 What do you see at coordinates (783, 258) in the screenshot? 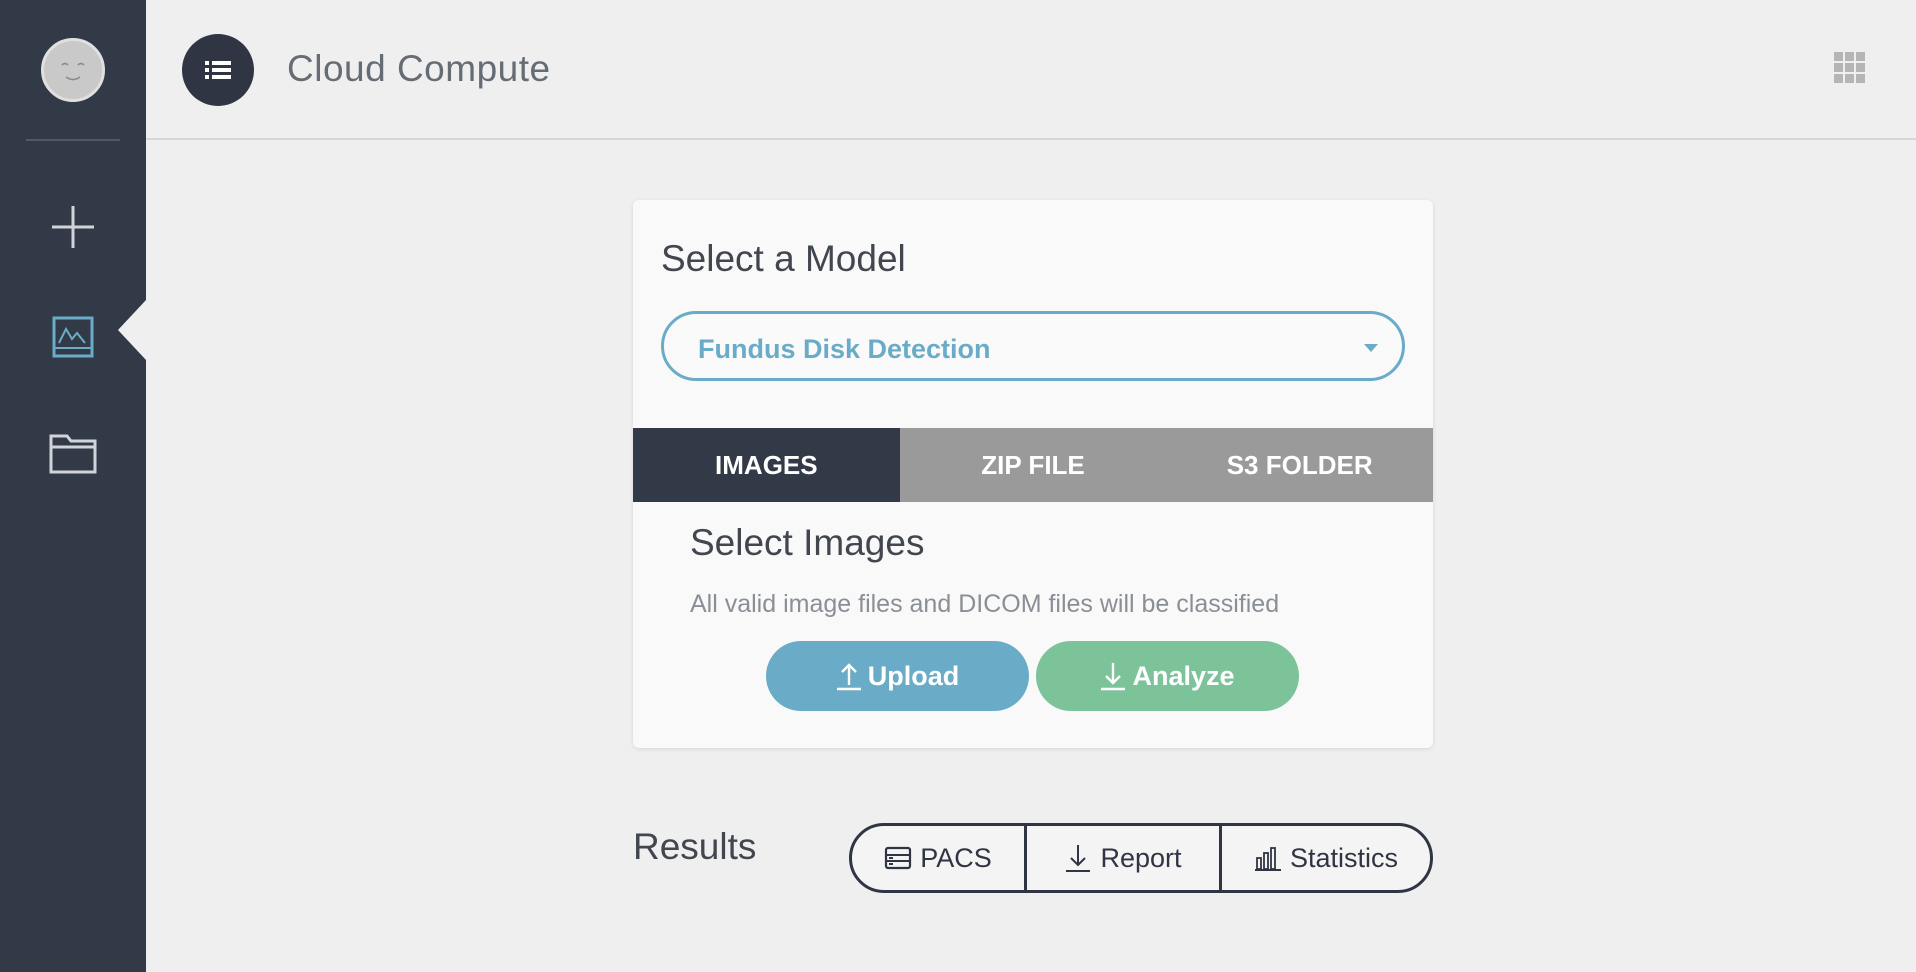
I see `model-heading: Select a Model` at bounding box center [783, 258].